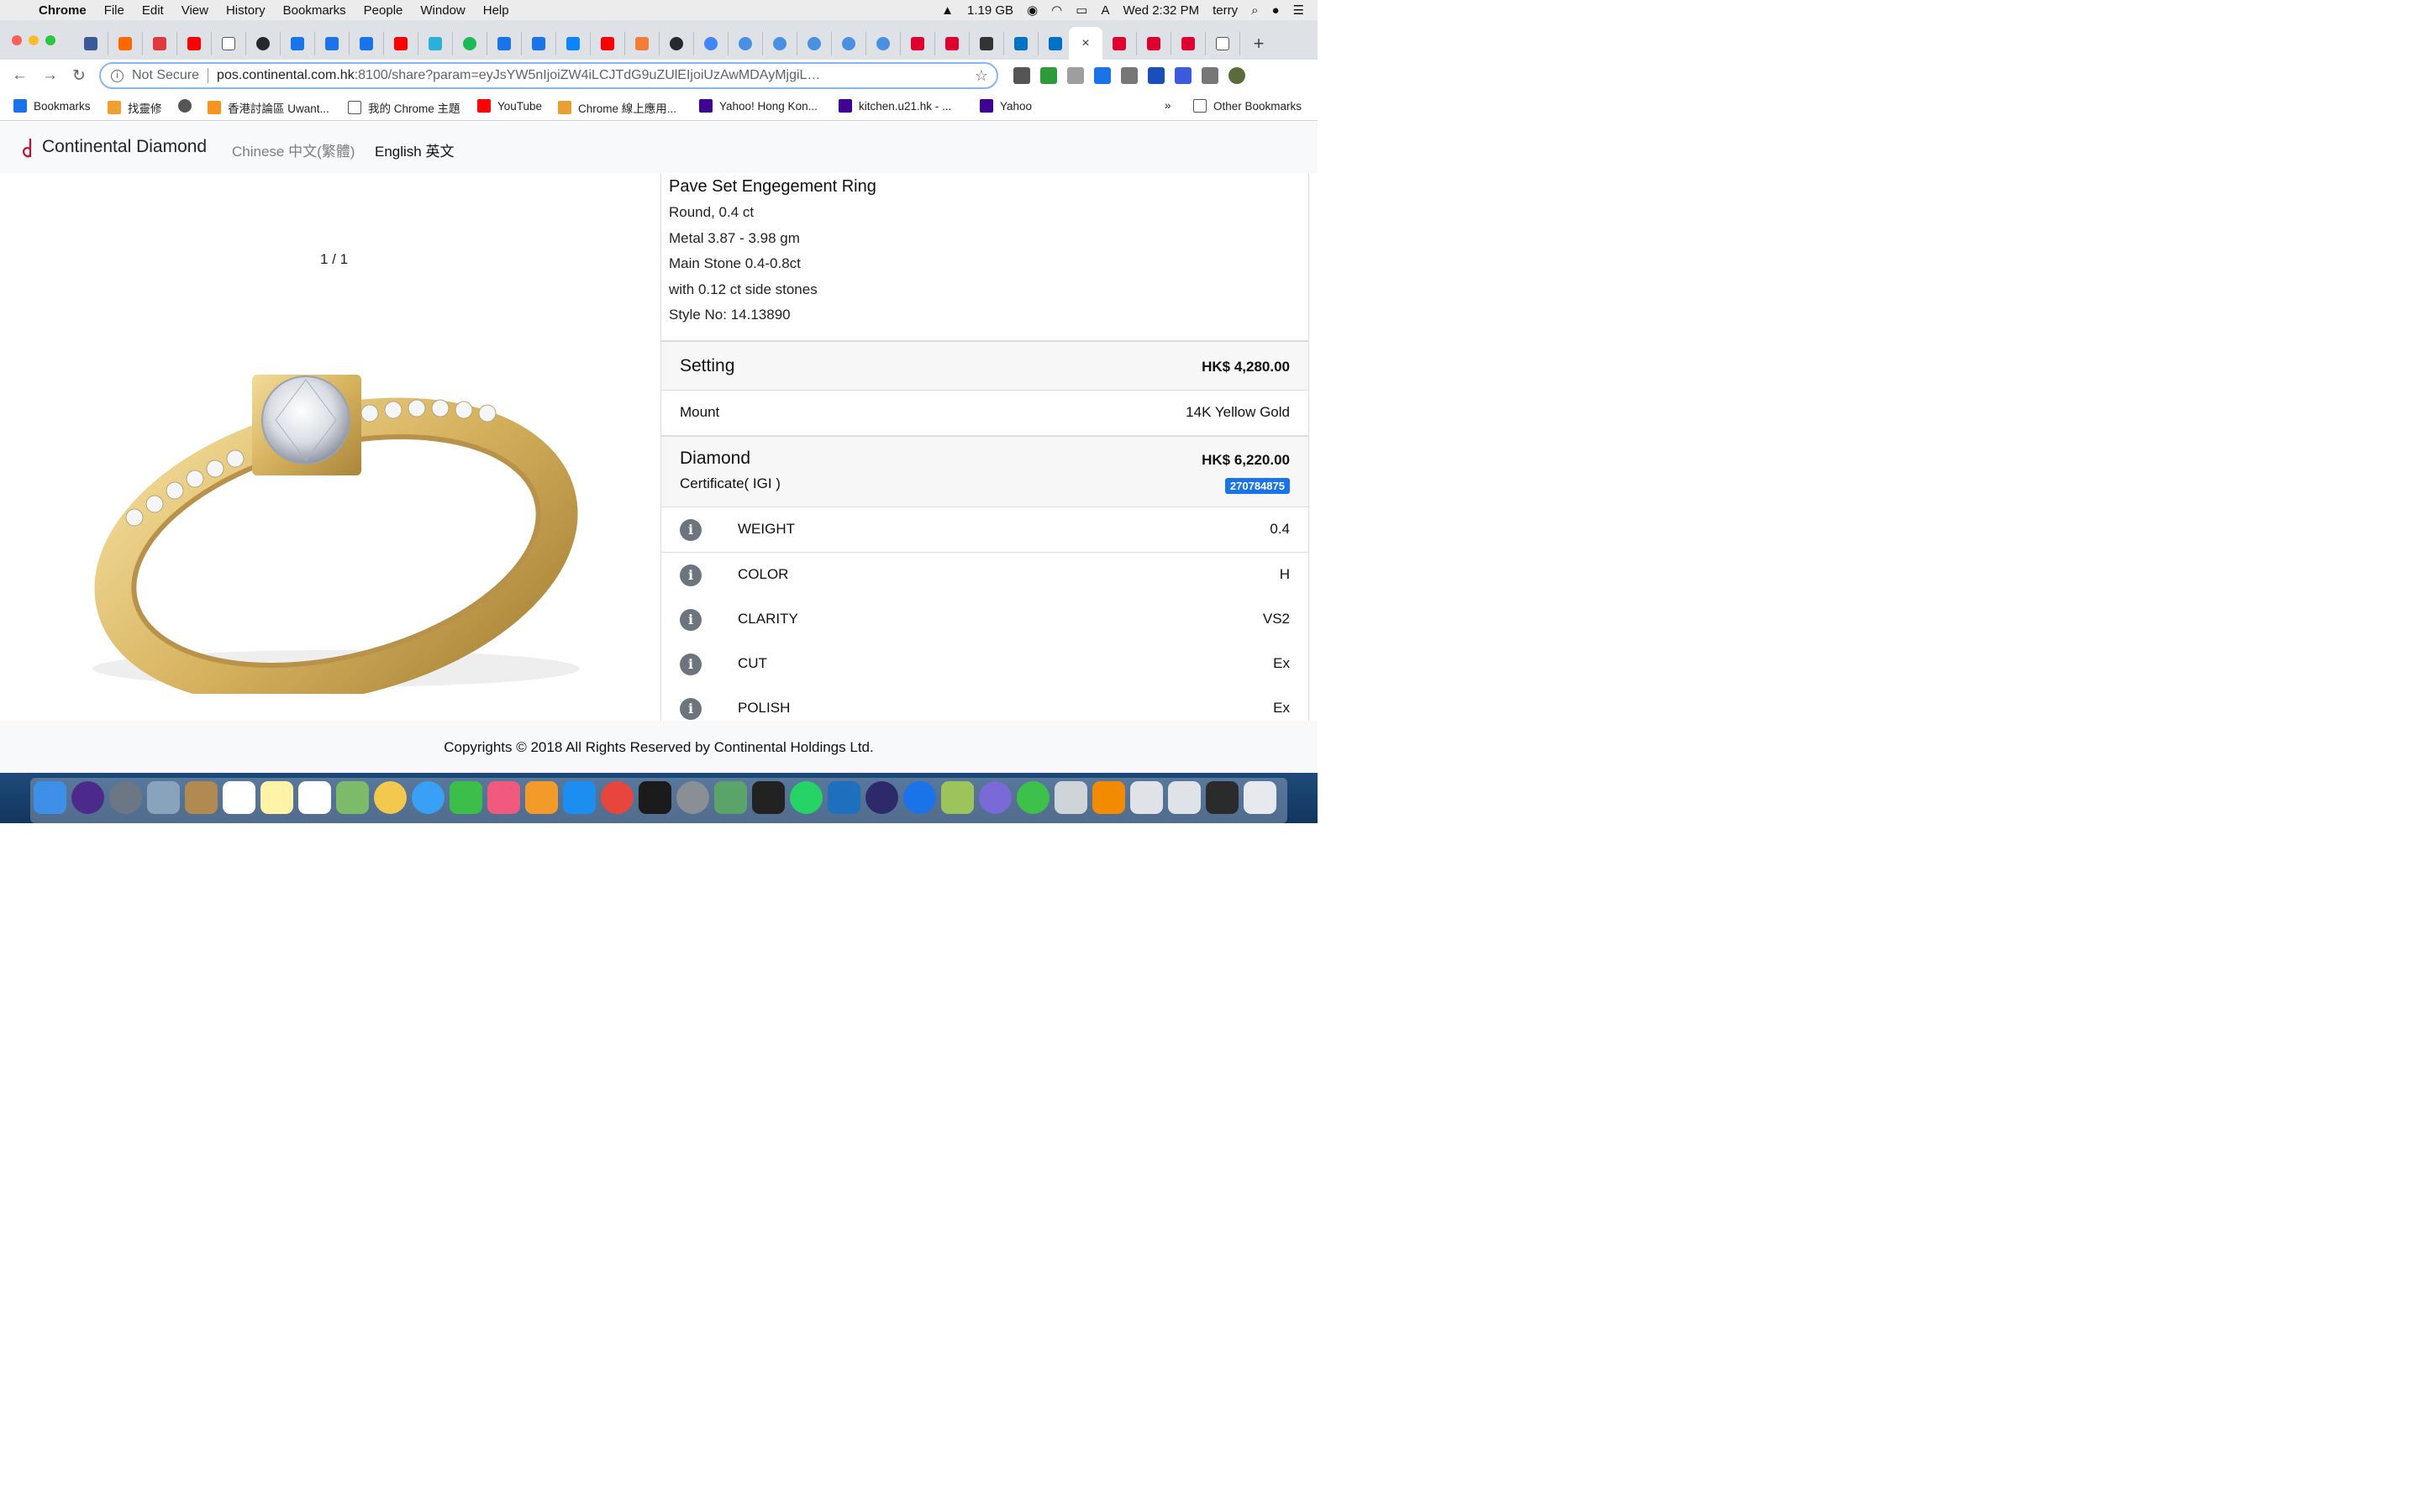 This screenshot has height=1512, width=2420. Describe the element at coordinates (188, 106) in the screenshot. I see `bookmark-item` at that location.